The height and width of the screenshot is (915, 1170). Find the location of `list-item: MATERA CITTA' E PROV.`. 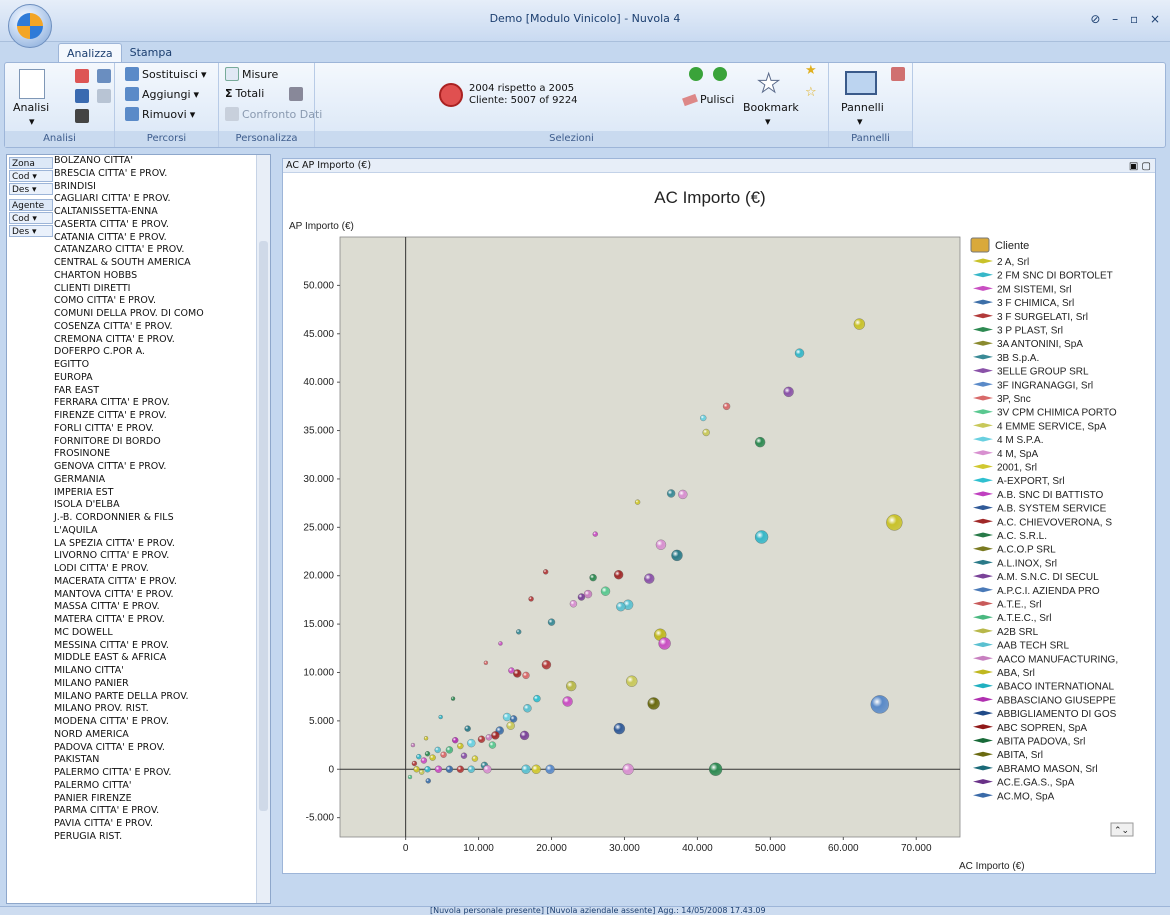

list-item: MATERA CITTA' E PROV. is located at coordinates (155, 620).